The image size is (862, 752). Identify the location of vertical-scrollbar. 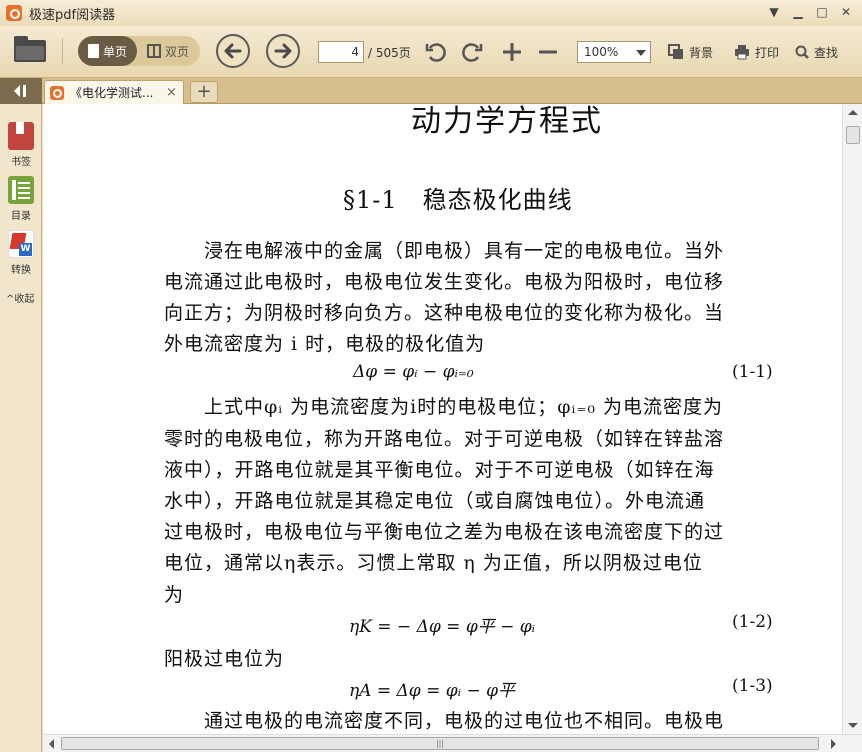
(852, 419).